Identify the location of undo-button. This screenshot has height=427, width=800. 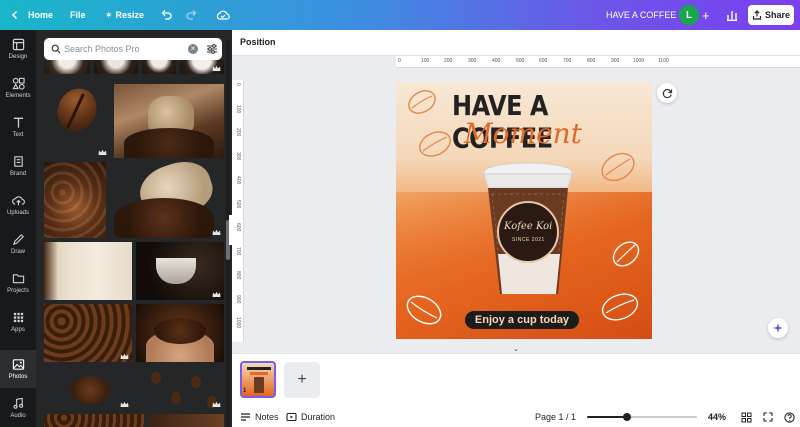
(166, 15).